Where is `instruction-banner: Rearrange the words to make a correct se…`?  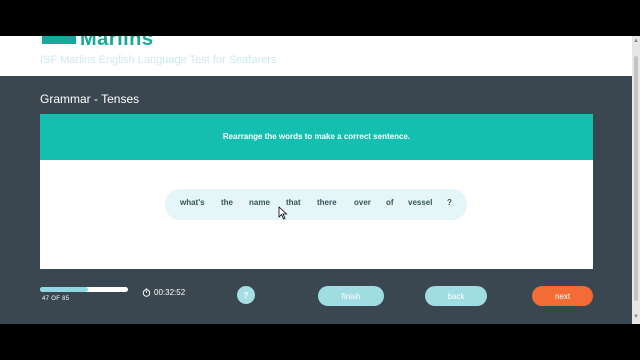
instruction-banner: Rearrange the words to make a correct se… is located at coordinates (316, 137).